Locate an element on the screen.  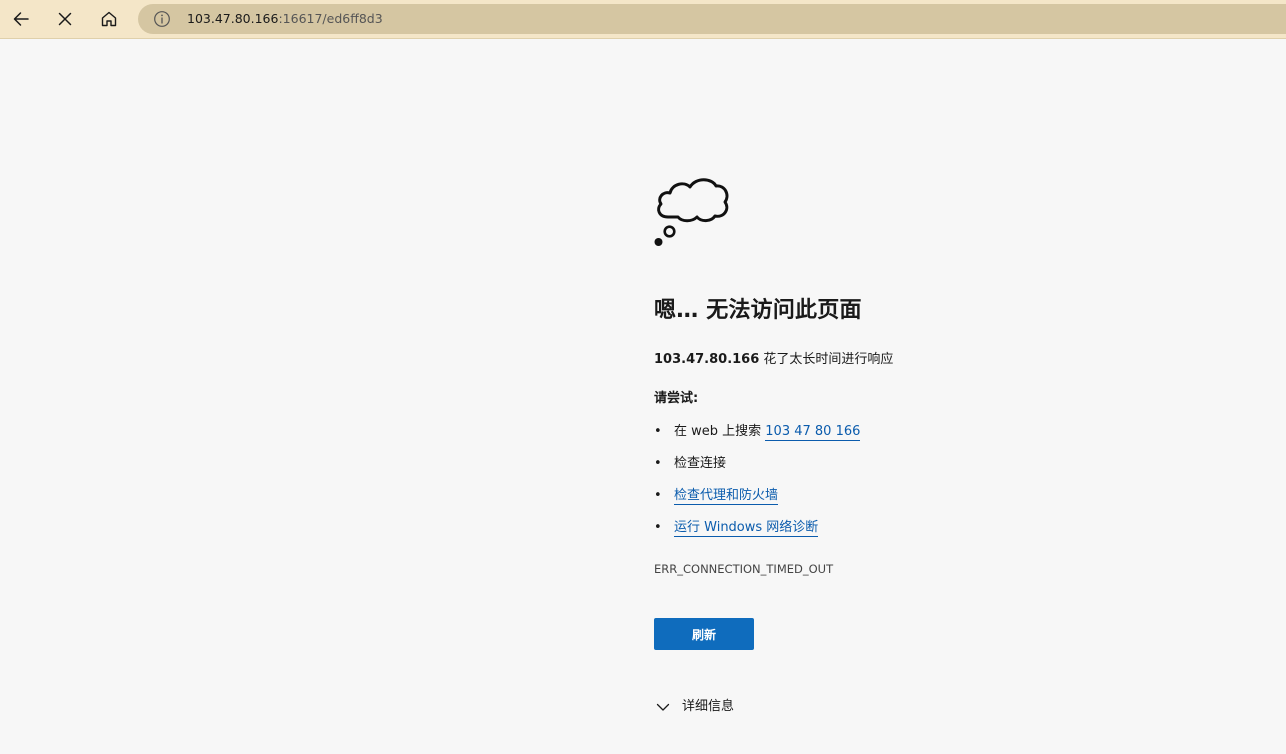
page-title: 嗯… 无法访问此页面 is located at coordinates (758, 310).